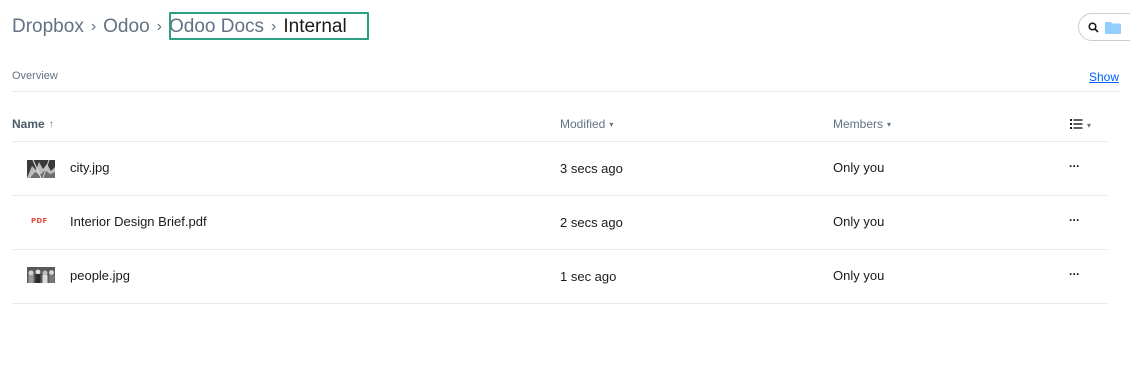  What do you see at coordinates (583, 124) in the screenshot?
I see `modified-header-label: Modified` at bounding box center [583, 124].